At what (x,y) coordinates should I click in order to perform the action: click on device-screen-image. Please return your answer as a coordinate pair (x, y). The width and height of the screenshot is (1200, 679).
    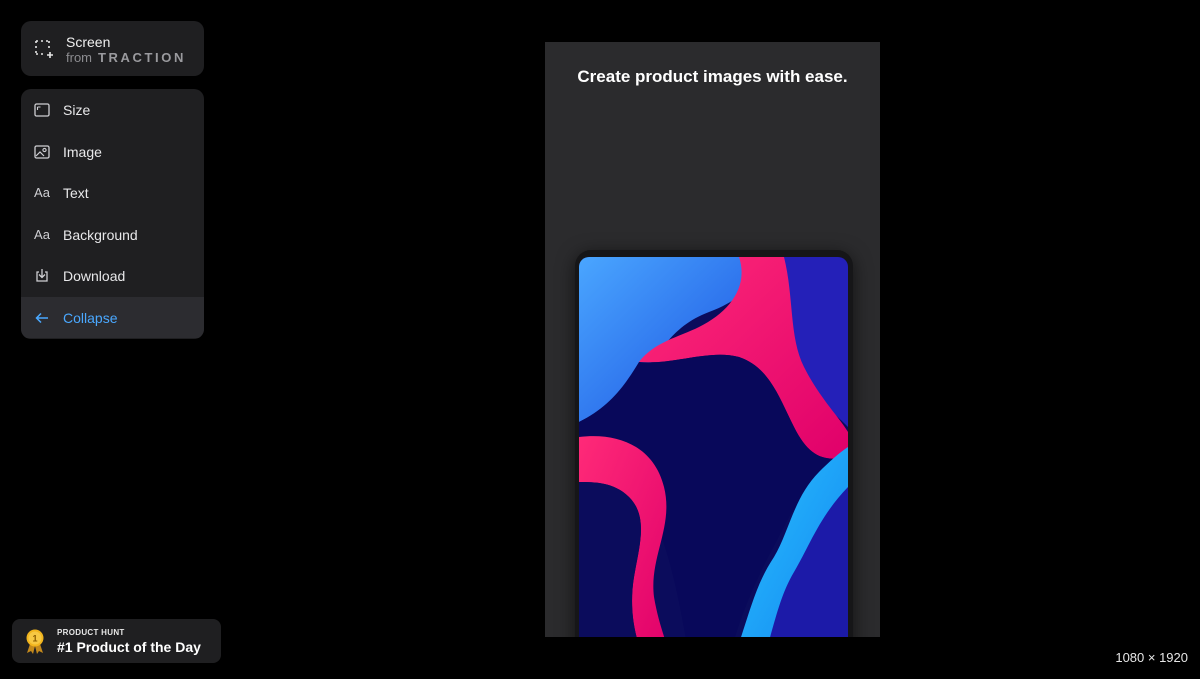
    Looking at the image, I should click on (713, 447).